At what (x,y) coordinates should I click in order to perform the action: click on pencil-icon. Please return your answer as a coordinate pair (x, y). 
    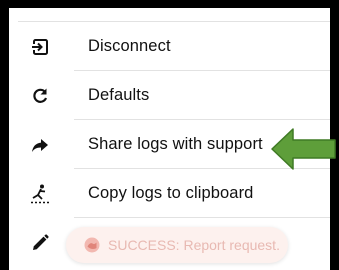
    Looking at the image, I should click on (40, 243).